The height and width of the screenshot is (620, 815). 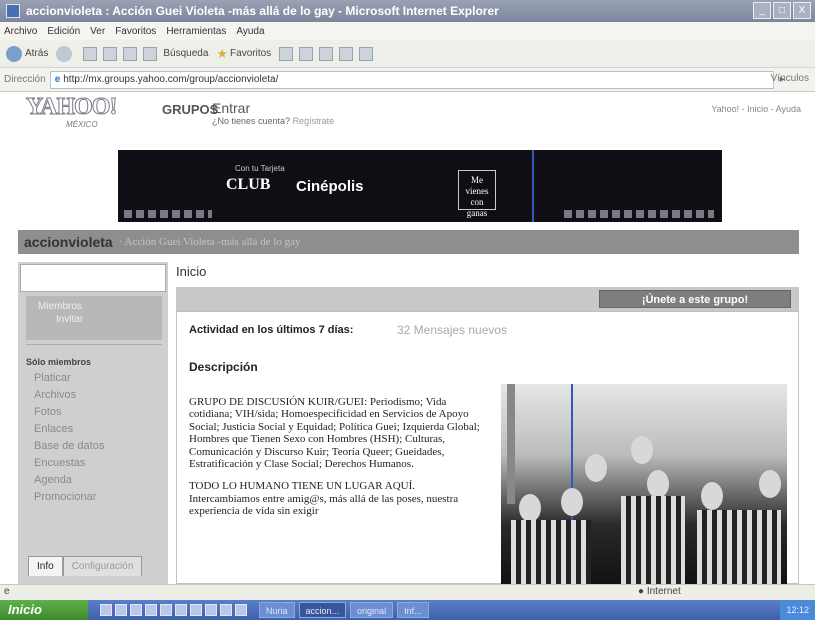 I want to click on activity-label: Actividad en los últimos 7 días:, so click(x=271, y=330).